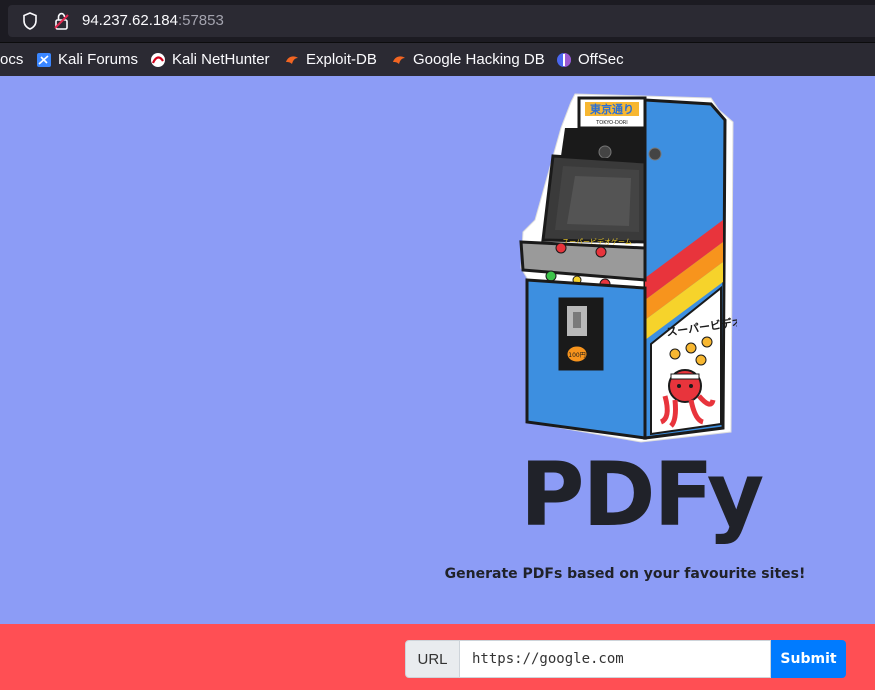 This screenshot has width=875, height=690. What do you see at coordinates (221, 59) in the screenshot?
I see `bookmark-label: Kali NetHunter` at bounding box center [221, 59].